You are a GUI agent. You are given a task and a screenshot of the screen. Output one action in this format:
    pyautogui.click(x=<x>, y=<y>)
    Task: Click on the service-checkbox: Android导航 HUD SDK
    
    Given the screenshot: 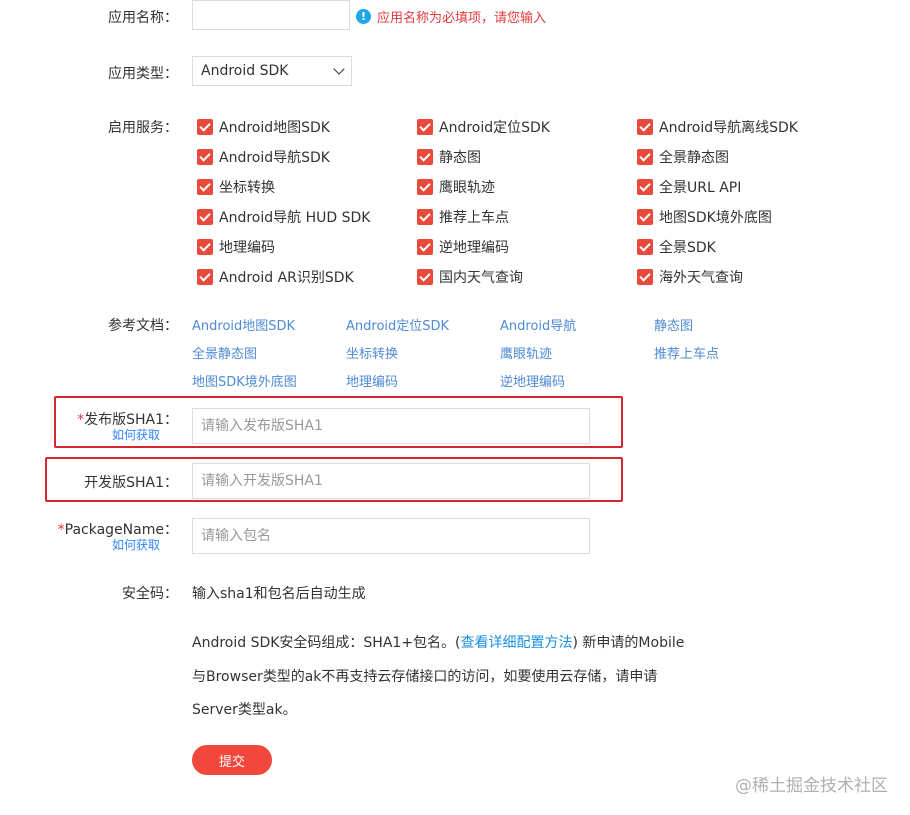 What is the action you would take?
    pyautogui.click(x=283, y=217)
    